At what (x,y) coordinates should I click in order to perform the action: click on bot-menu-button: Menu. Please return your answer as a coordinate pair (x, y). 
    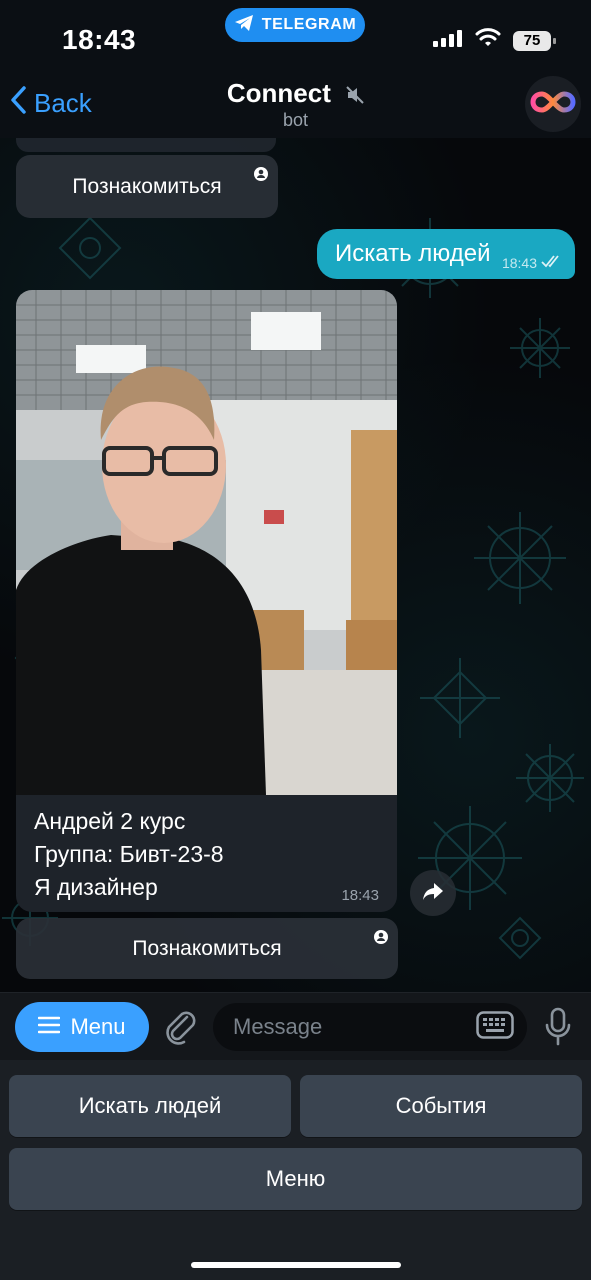
    Looking at the image, I should click on (82, 1027).